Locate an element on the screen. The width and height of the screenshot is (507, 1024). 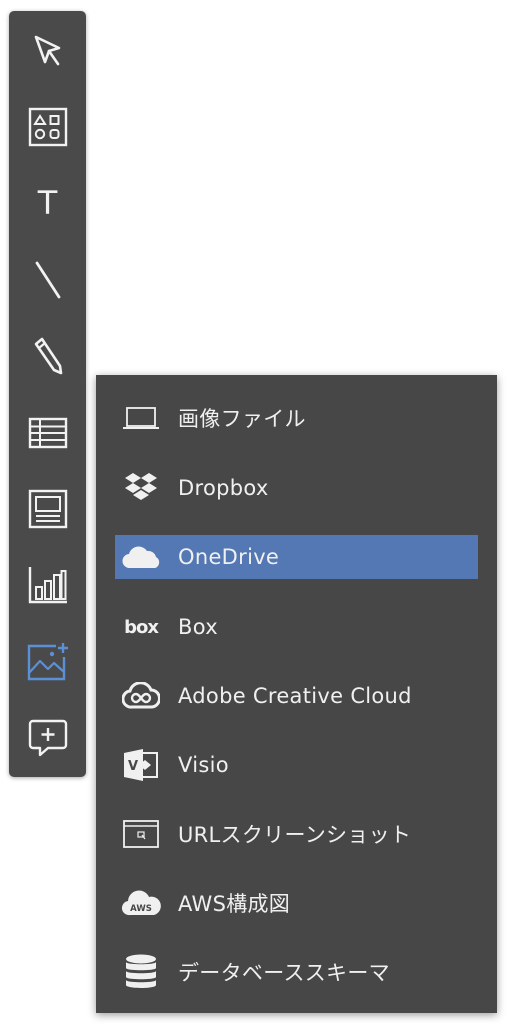
database-icon is located at coordinates (141, 972).